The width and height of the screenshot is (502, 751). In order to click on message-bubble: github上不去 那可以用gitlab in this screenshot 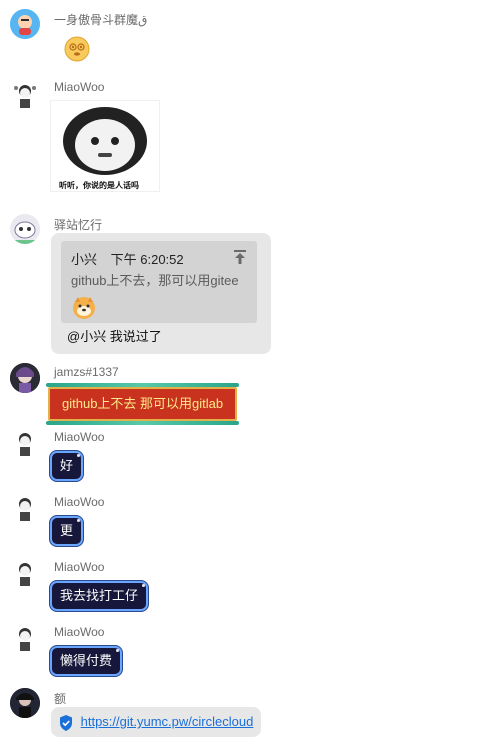, I will do `click(143, 404)`.